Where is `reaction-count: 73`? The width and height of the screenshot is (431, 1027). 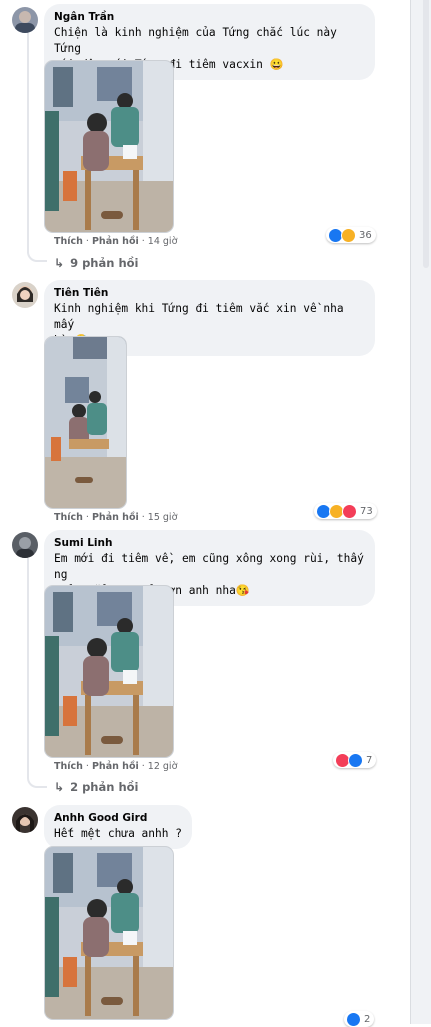 reaction-count: 73 is located at coordinates (366, 511).